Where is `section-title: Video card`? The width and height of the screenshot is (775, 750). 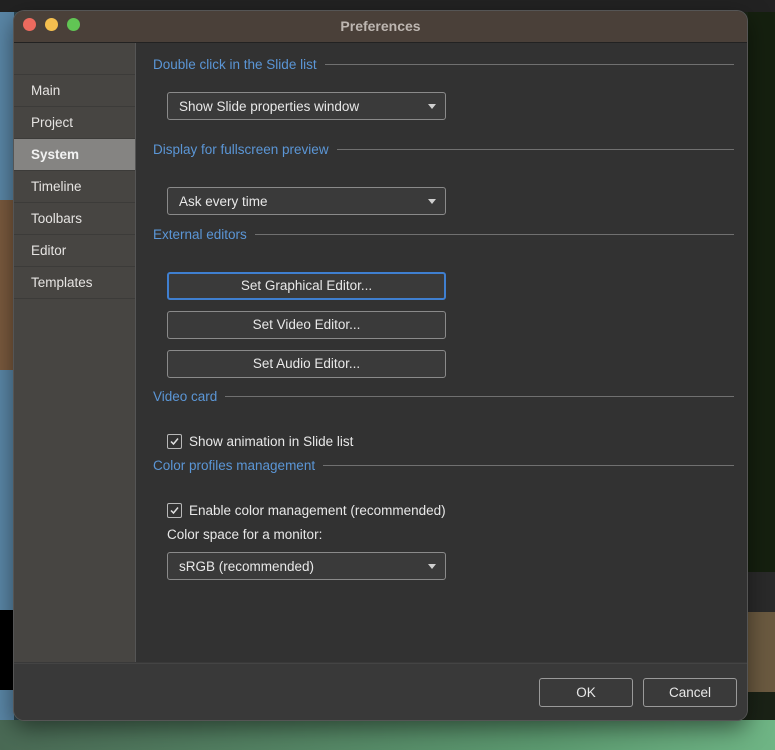 section-title: Video card is located at coordinates (185, 396).